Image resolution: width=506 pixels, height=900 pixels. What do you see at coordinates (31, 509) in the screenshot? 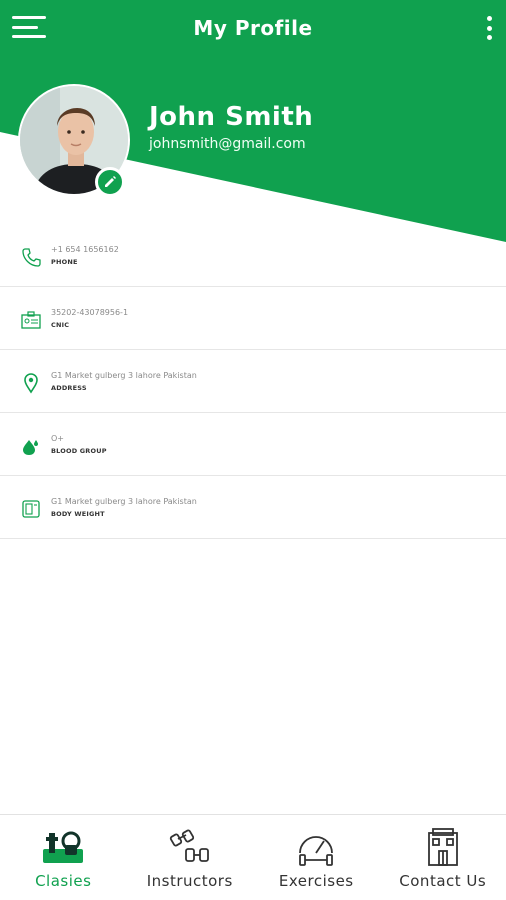
I see `scale-icon` at bounding box center [31, 509].